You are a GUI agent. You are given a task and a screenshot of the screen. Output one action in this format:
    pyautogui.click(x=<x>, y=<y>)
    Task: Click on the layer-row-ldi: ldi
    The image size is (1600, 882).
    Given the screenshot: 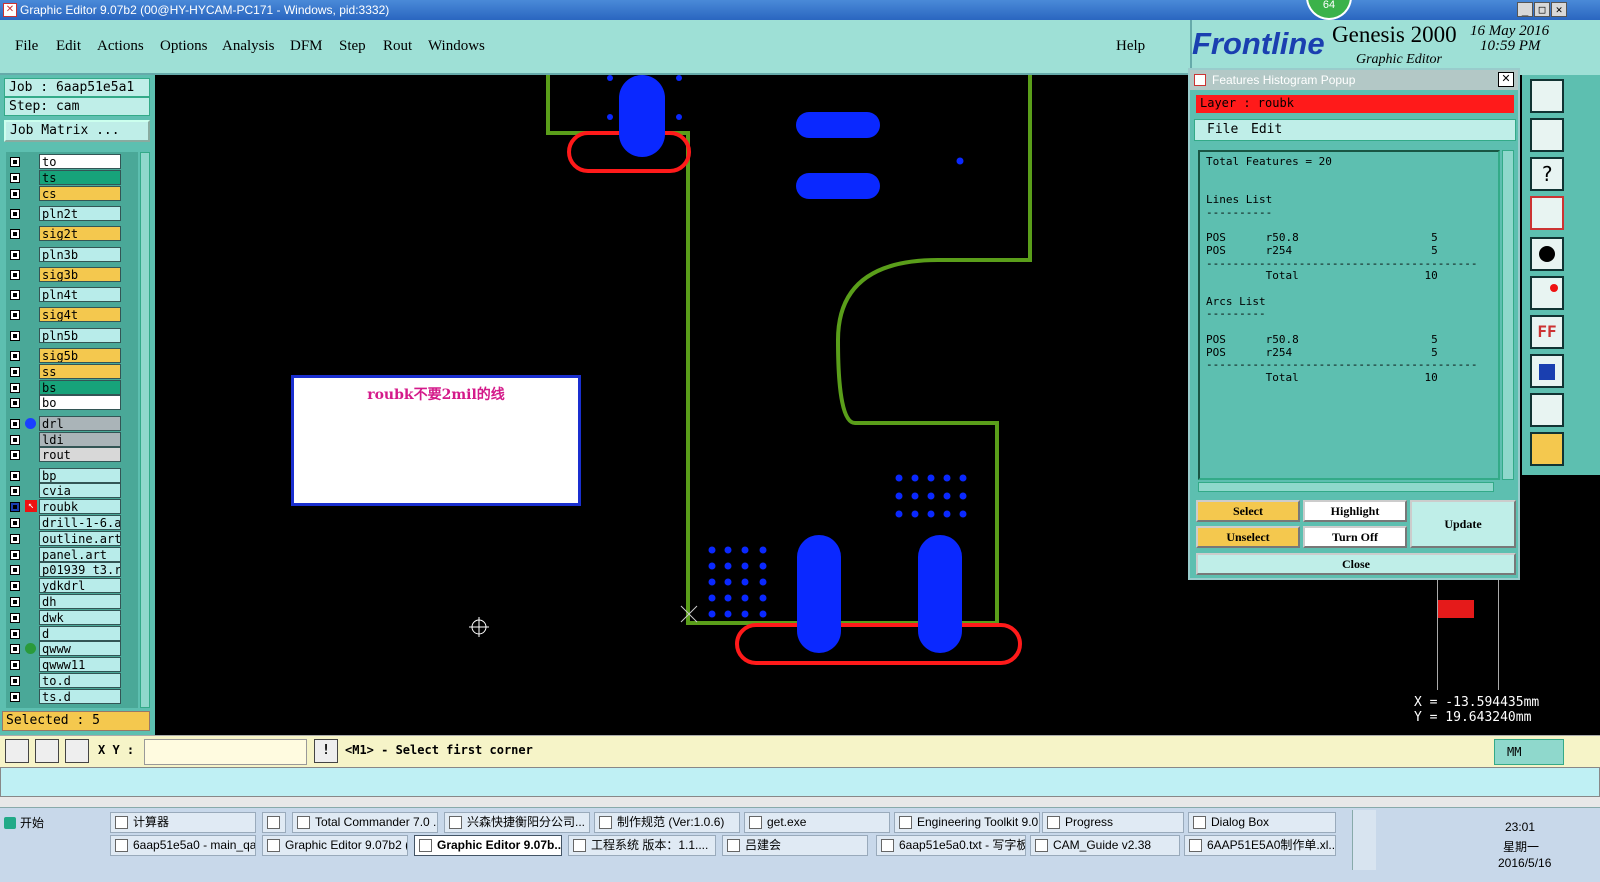 What is the action you would take?
    pyautogui.click(x=72, y=439)
    